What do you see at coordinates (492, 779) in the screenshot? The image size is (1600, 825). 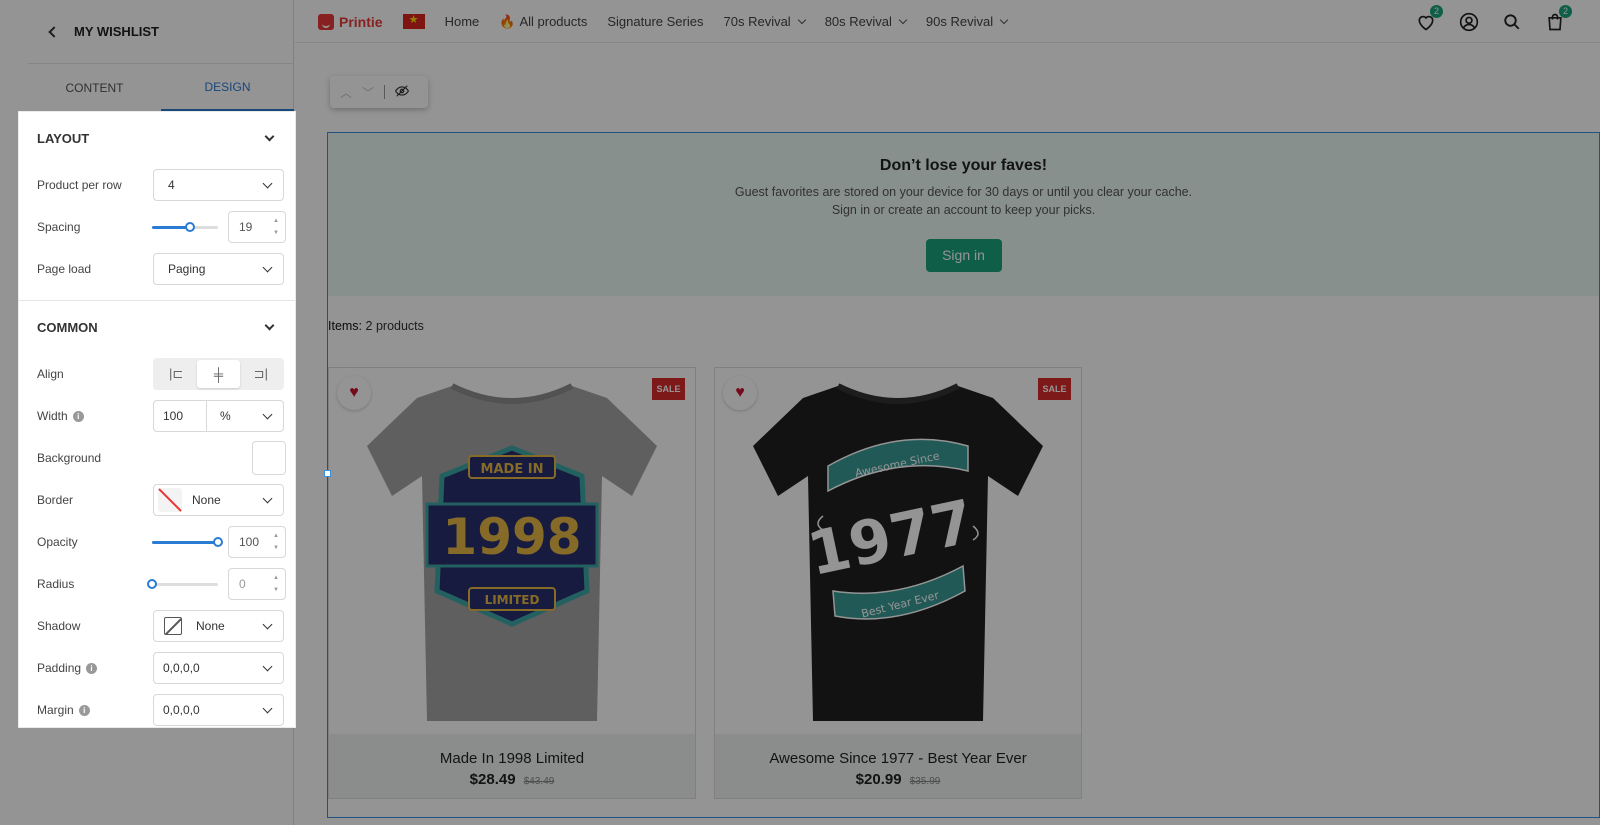 I see `current-price: $28.49` at bounding box center [492, 779].